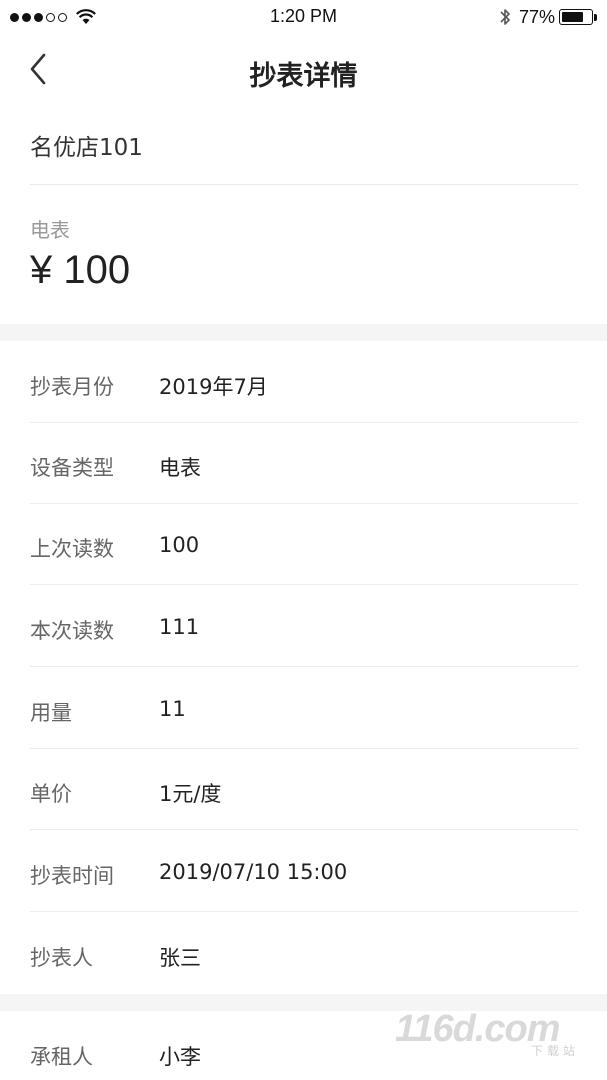 The width and height of the screenshot is (607, 1080). What do you see at coordinates (304, 790) in the screenshot?
I see `detail-row-unit-price: 单价 1元/度` at bounding box center [304, 790].